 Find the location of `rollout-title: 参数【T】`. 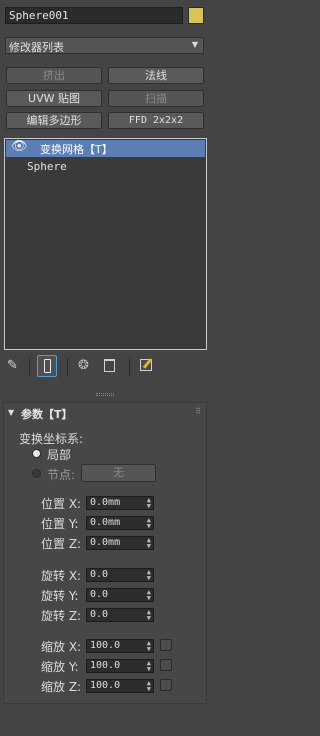

rollout-title: 参数【T】 is located at coordinates (47, 414).